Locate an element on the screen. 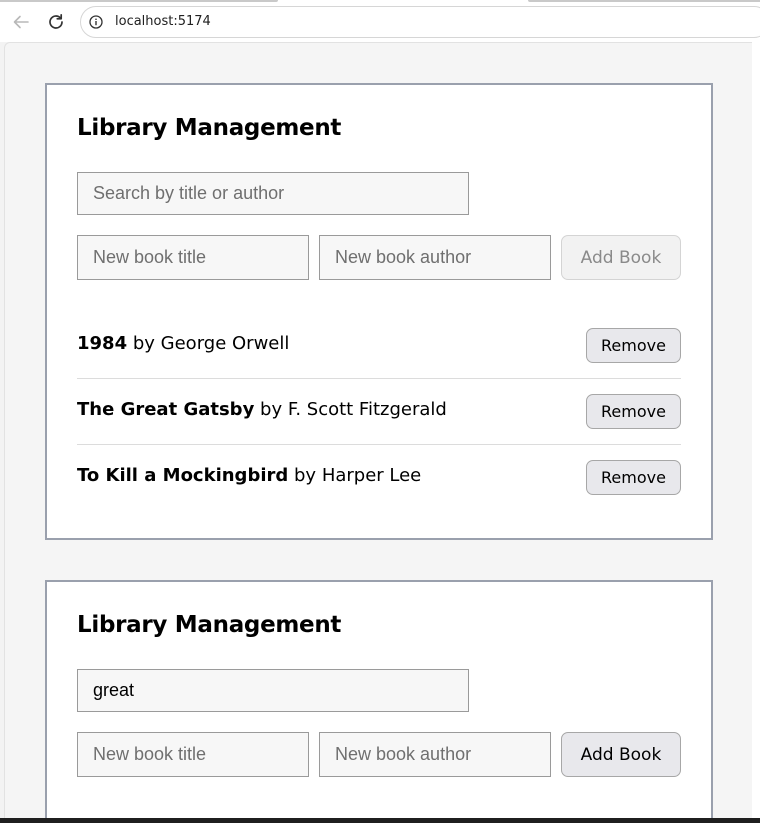  scrollbar-track is located at coordinates (756, 432).